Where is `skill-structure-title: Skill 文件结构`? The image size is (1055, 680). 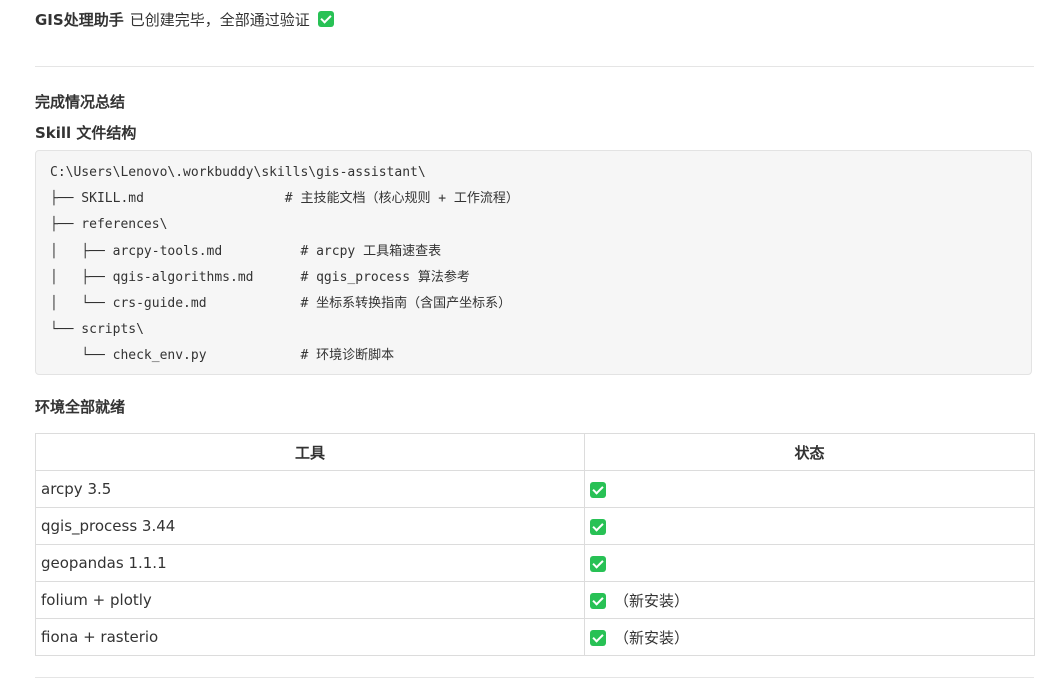 skill-structure-title: Skill 文件结构 is located at coordinates (86, 133).